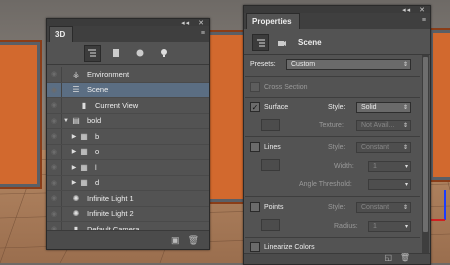 The height and width of the screenshot is (265, 450). I want to click on list-item-scene: ◉ ☰ Scene, so click(128, 90).